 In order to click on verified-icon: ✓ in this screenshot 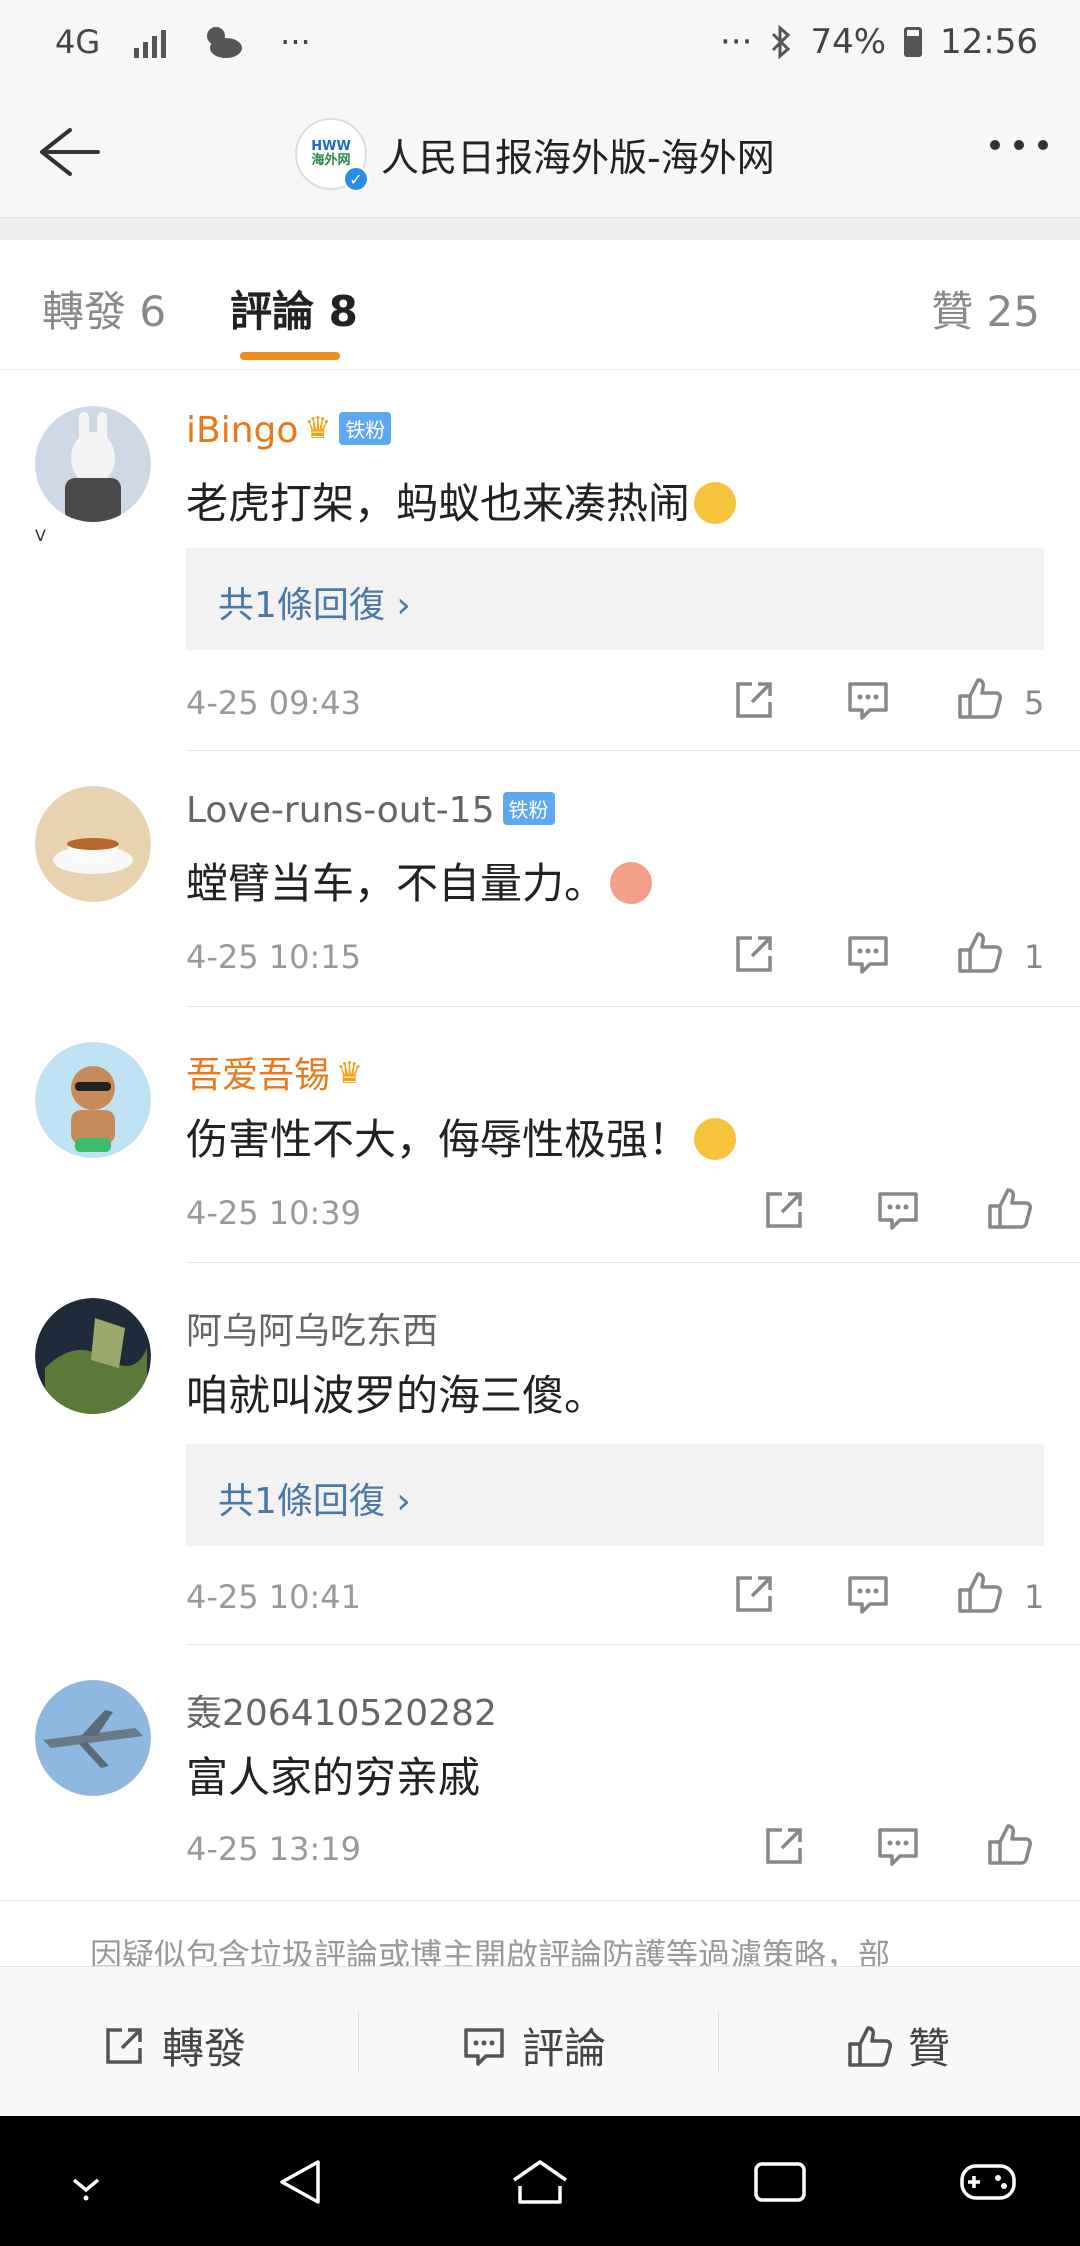, I will do `click(356, 179)`.